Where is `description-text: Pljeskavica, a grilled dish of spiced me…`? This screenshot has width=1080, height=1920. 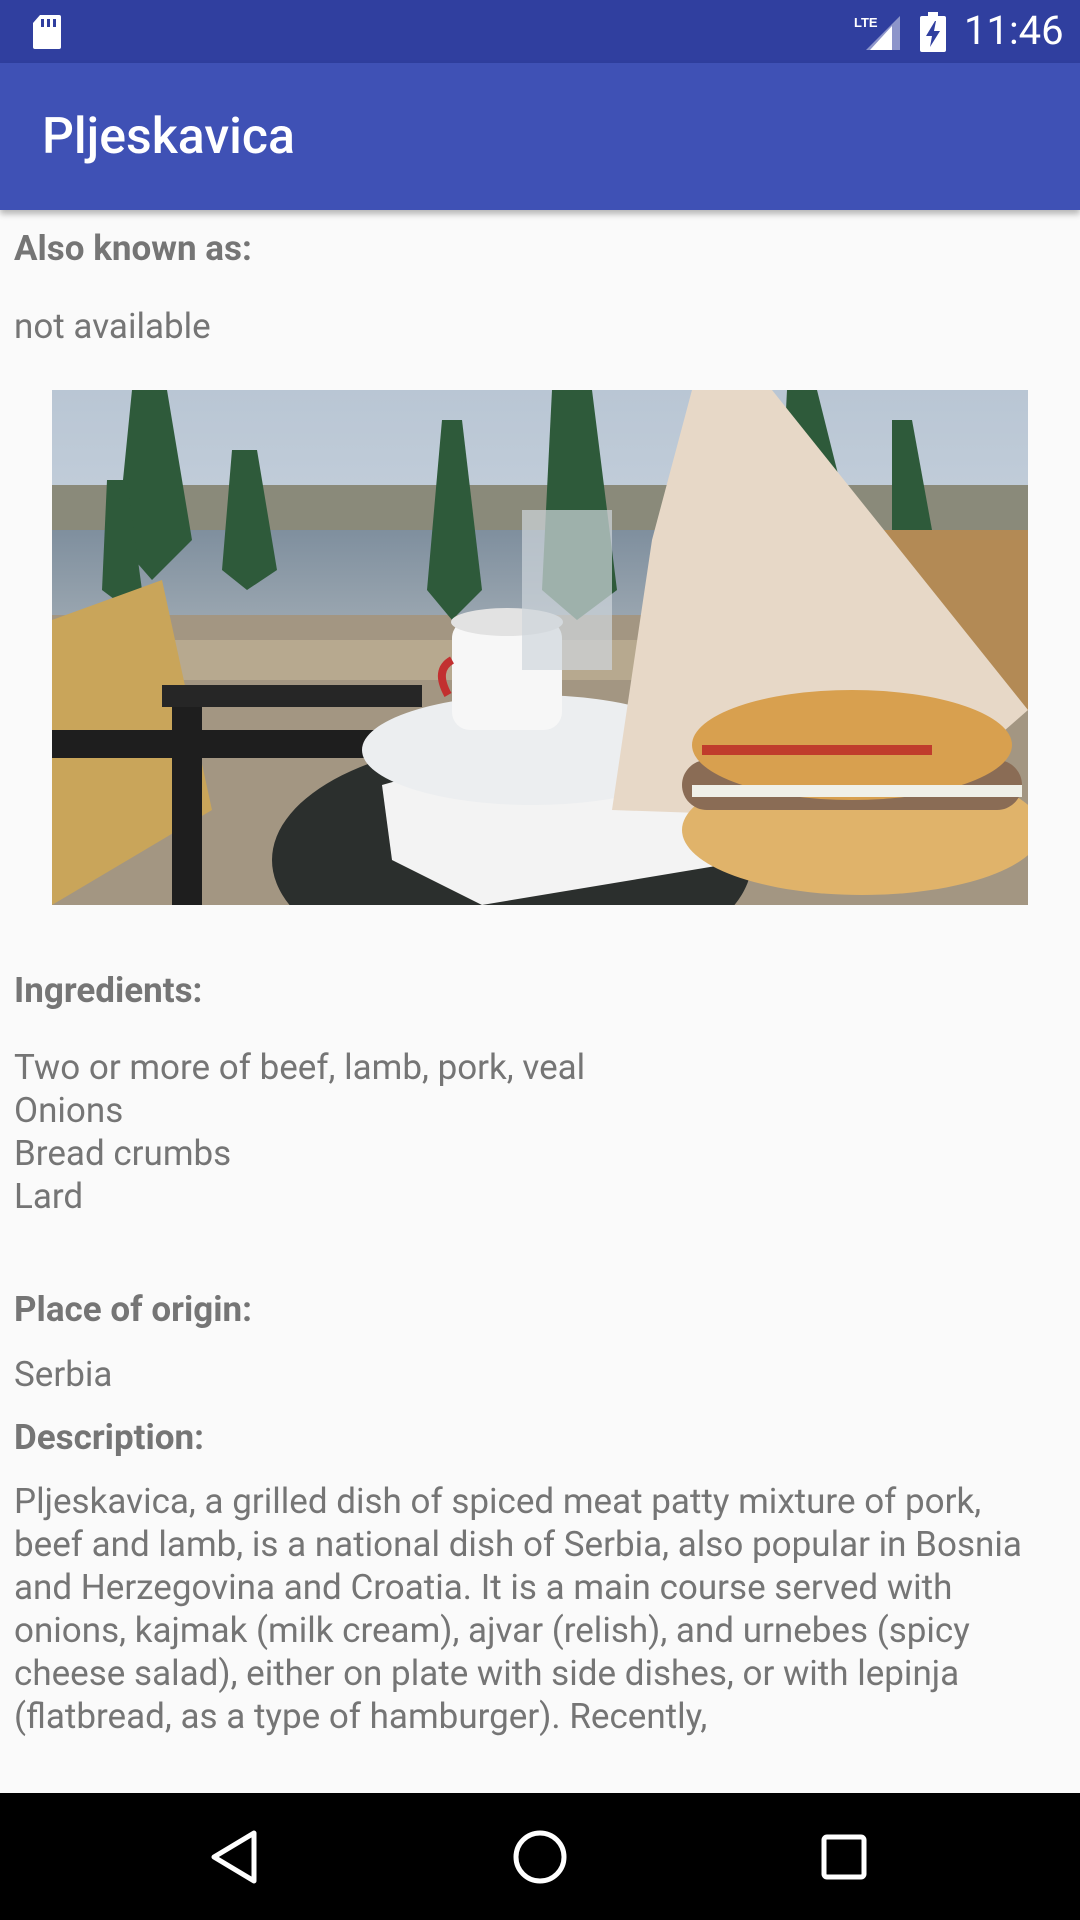 description-text: Pljeskavica, a grilled dish of spiced me… is located at coordinates (518, 1609).